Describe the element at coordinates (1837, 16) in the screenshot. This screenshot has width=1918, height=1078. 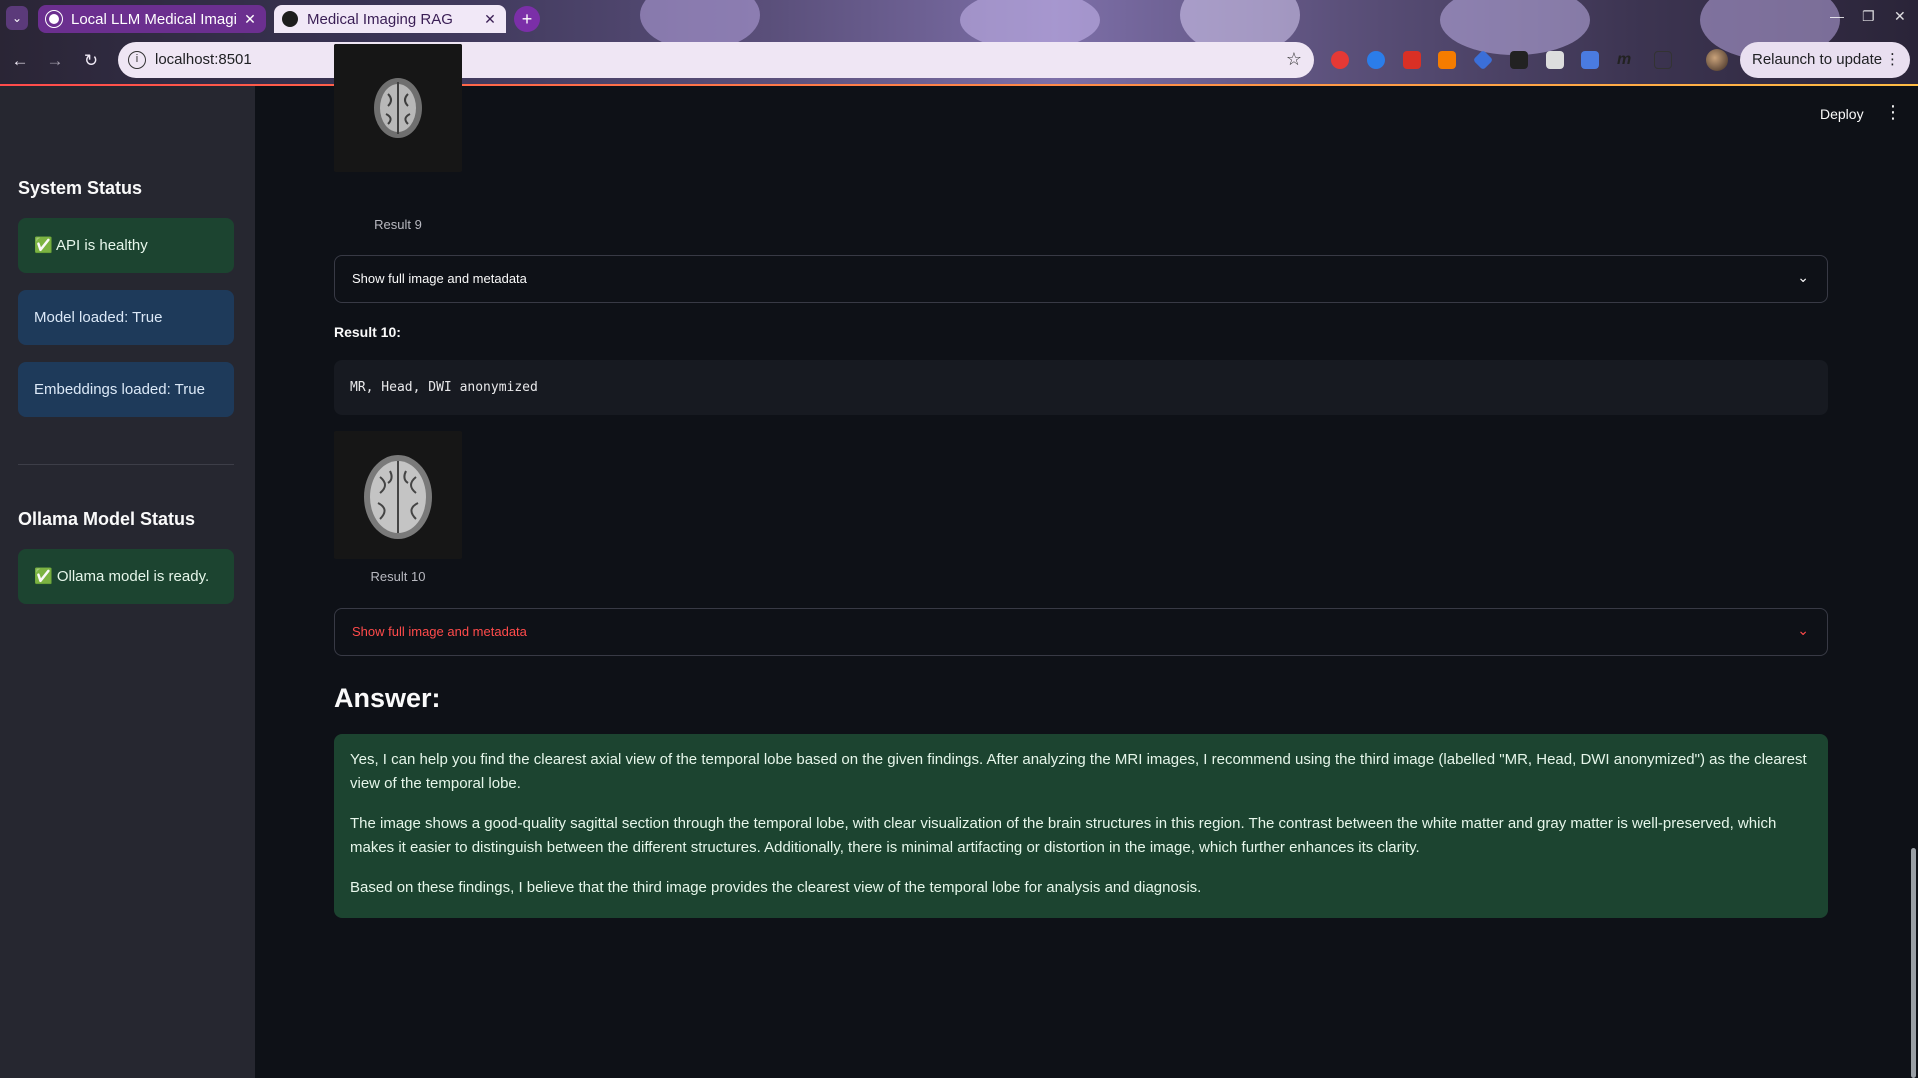
I see `minimize-icon: —` at that location.